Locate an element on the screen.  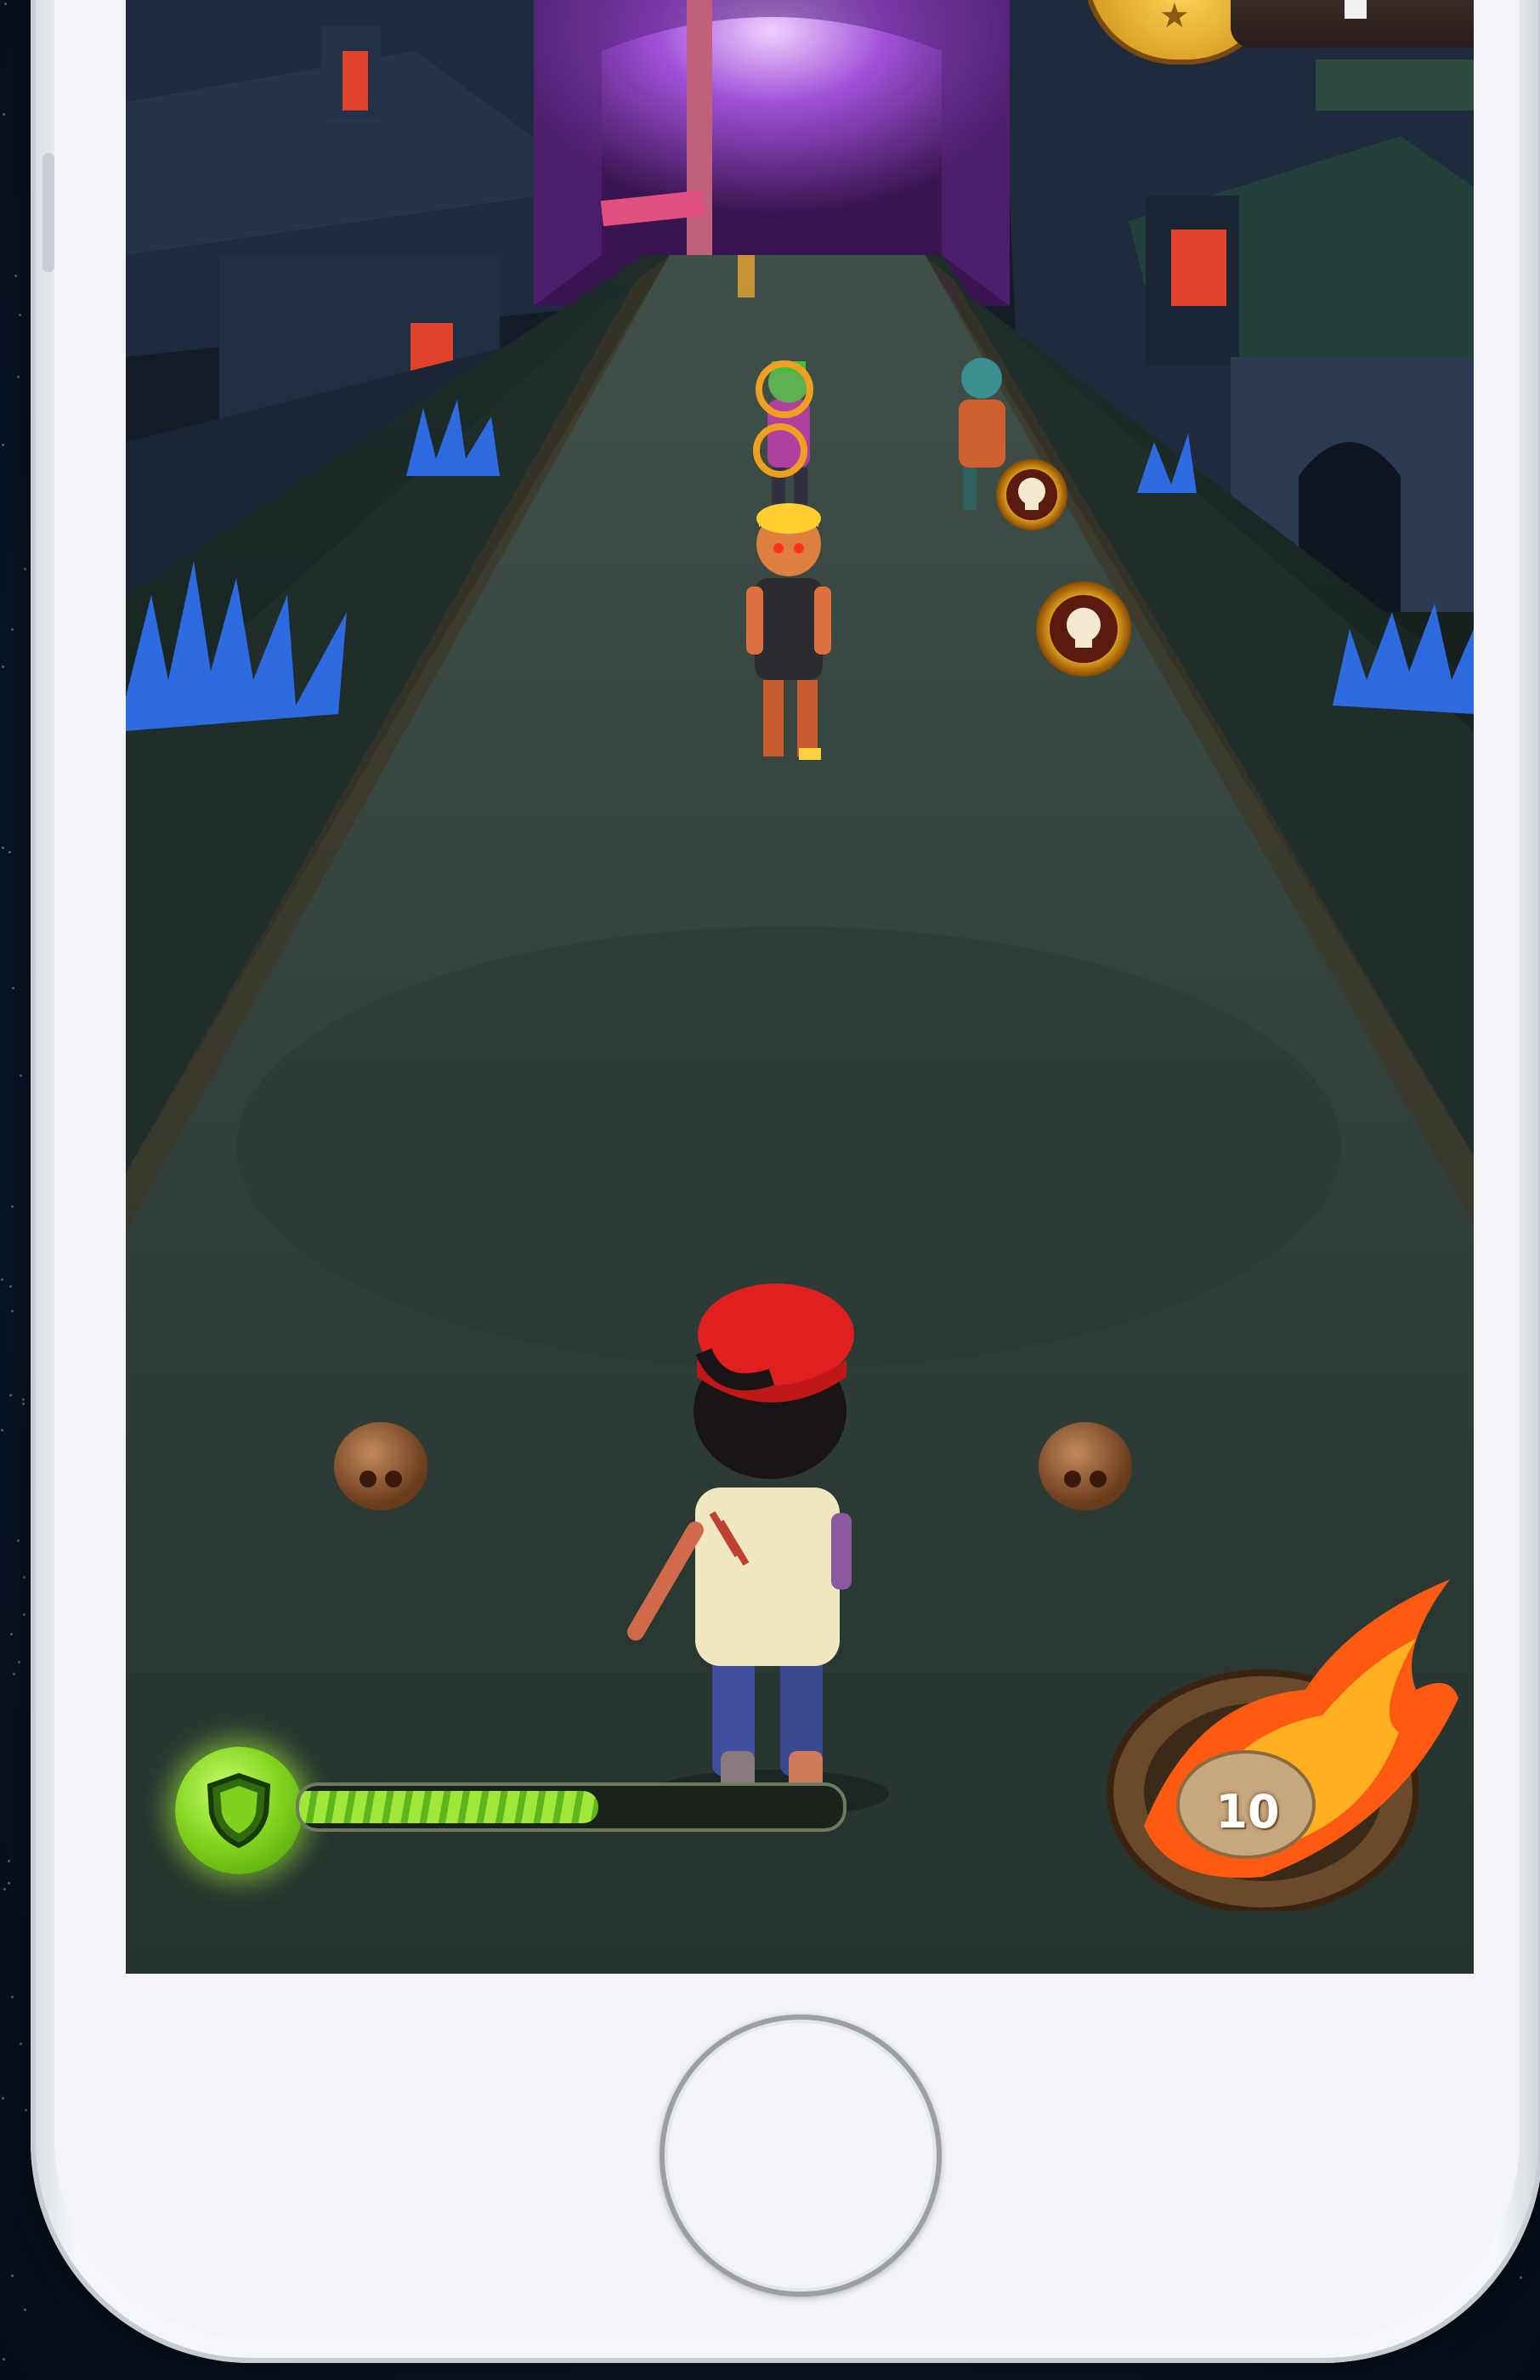
coin-glyph: ★ is located at coordinates (1174, 17).